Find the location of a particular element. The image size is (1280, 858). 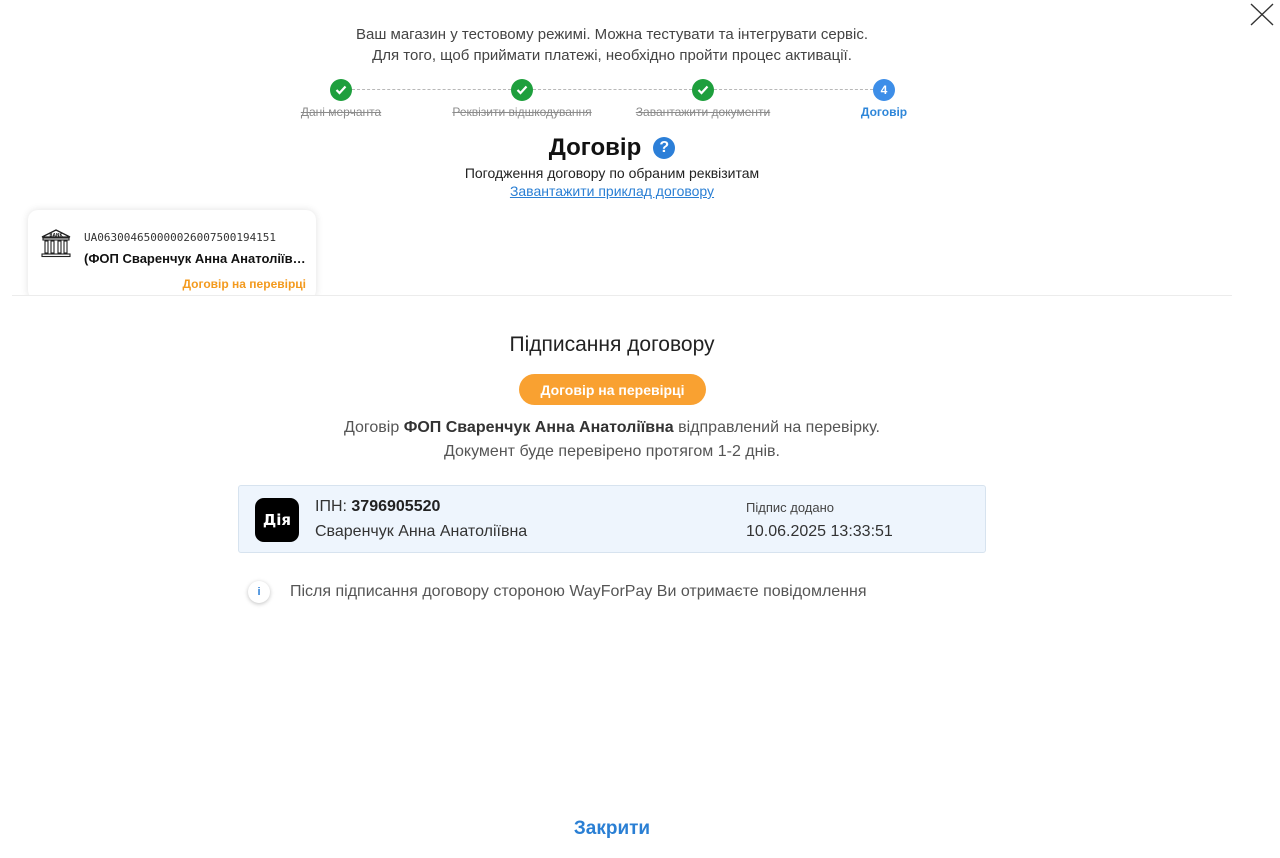

page-title-row: Договір? is located at coordinates (612, 148).